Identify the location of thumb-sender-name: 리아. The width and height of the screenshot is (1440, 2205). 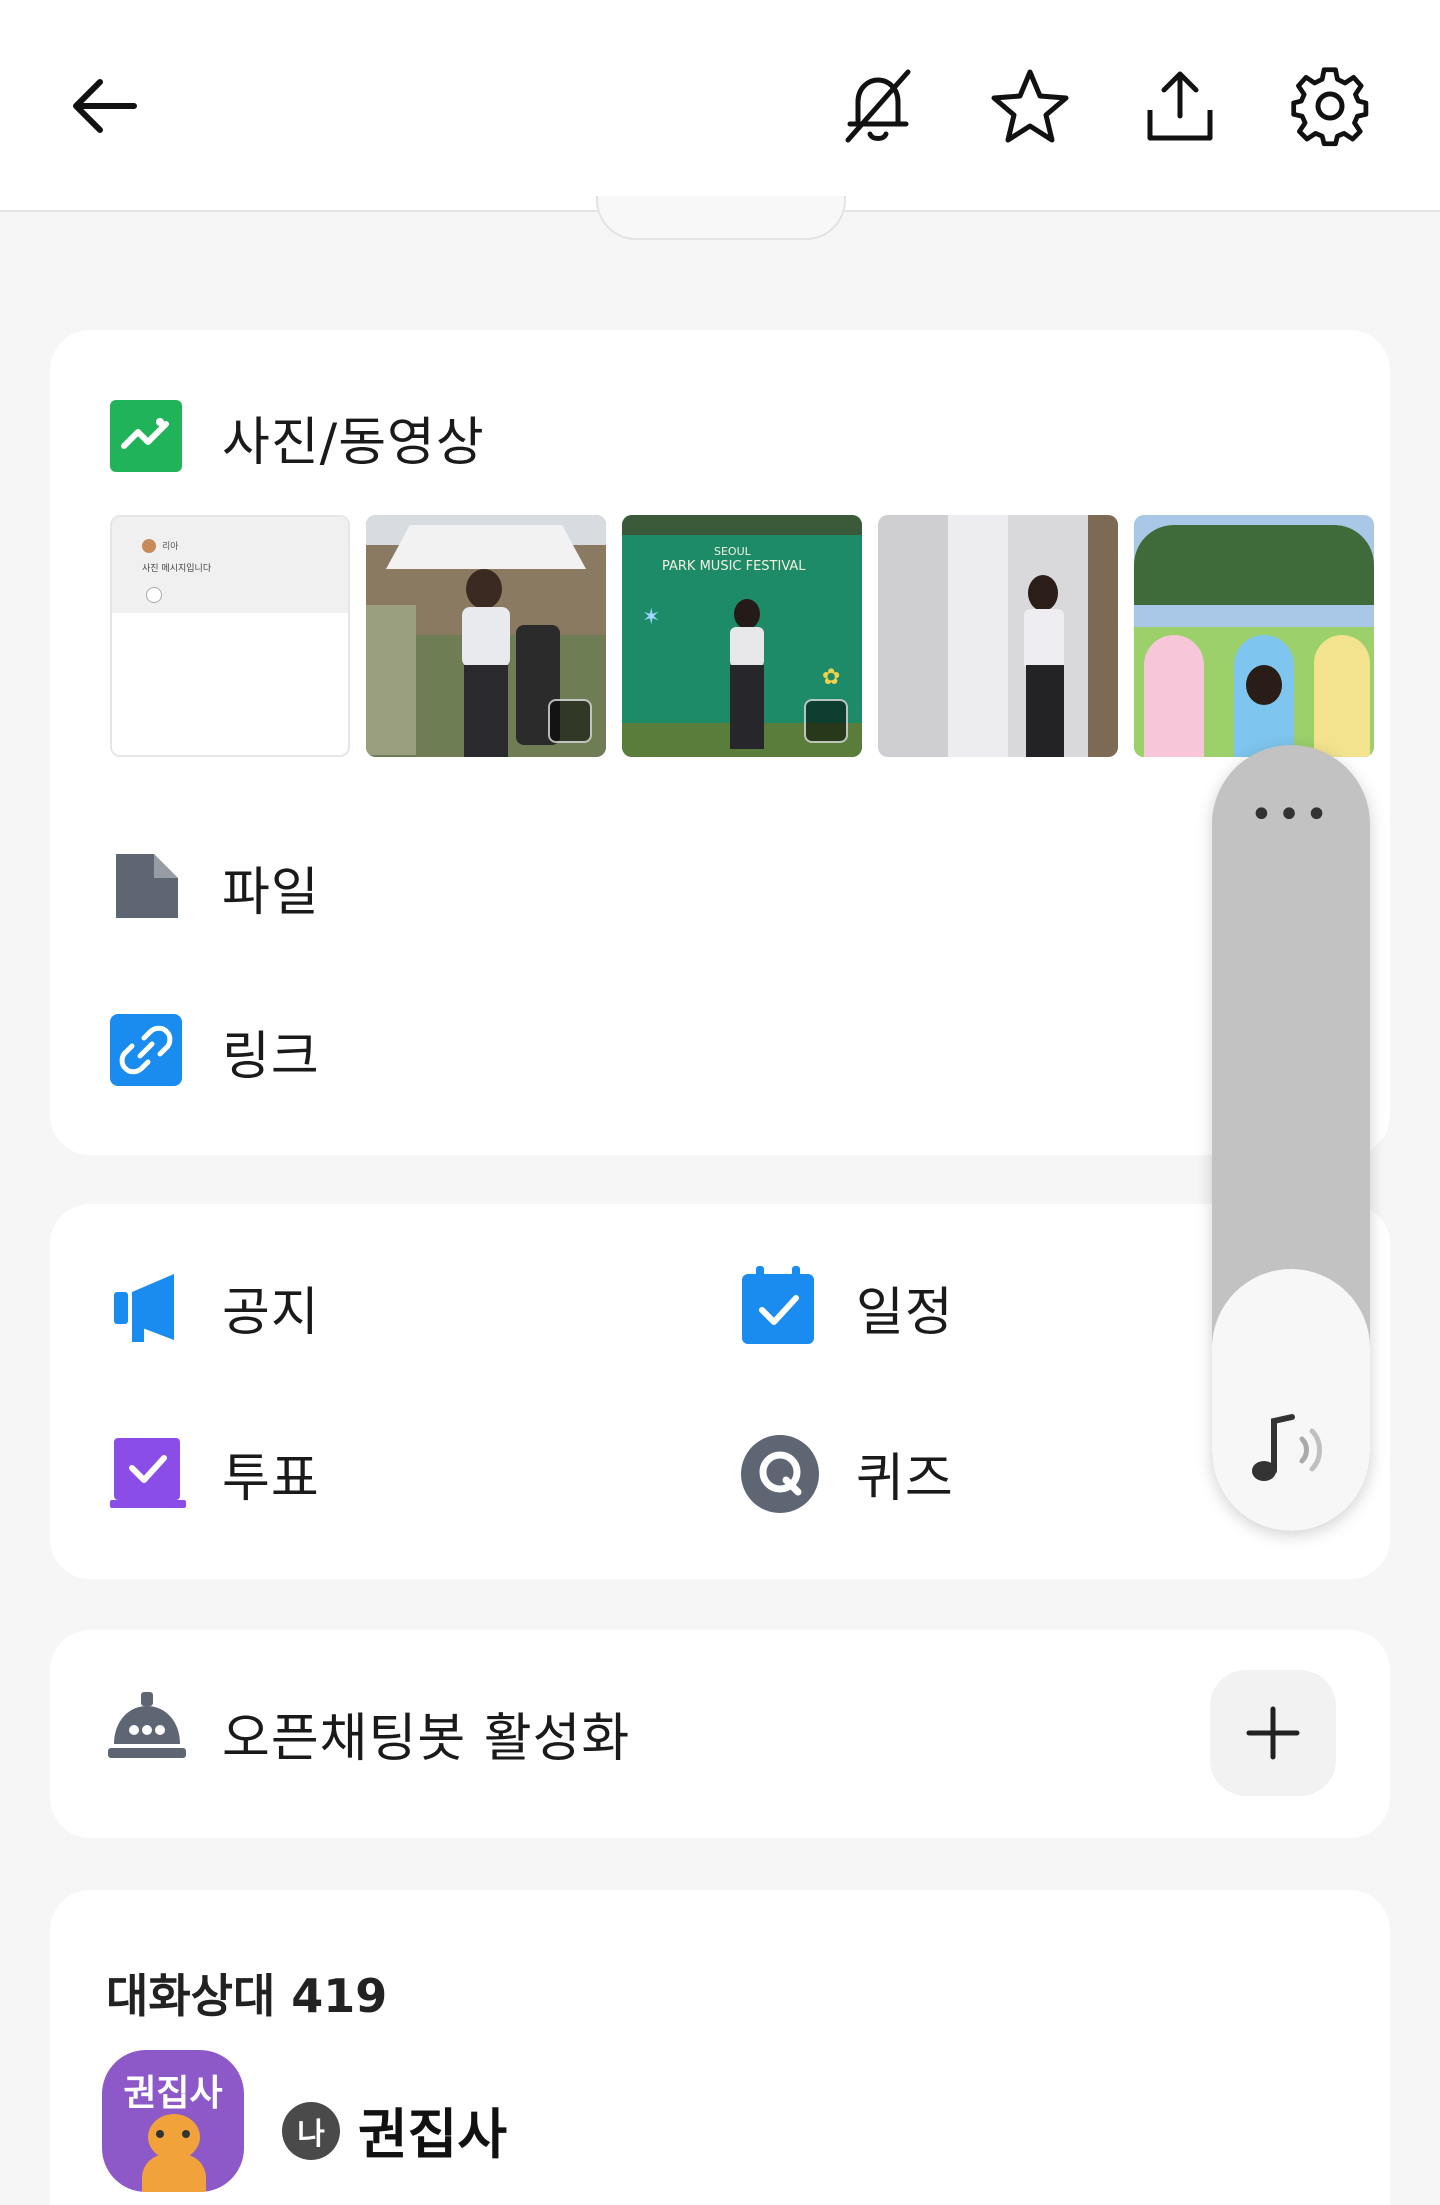
(170, 547).